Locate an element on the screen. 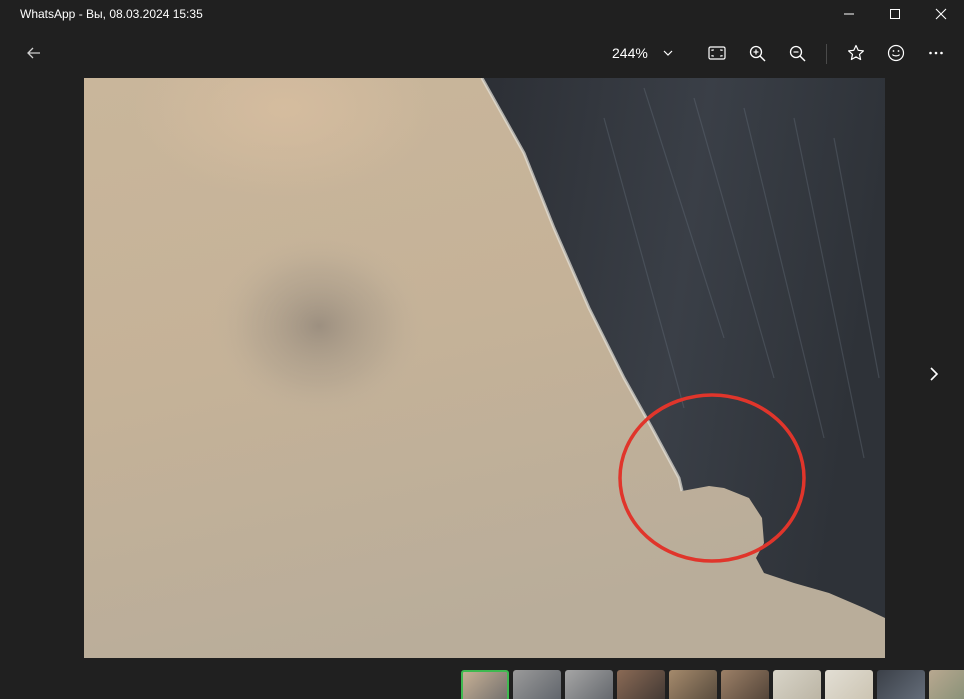 This screenshot has height=699, width=964. feedback-button is located at coordinates (896, 53).